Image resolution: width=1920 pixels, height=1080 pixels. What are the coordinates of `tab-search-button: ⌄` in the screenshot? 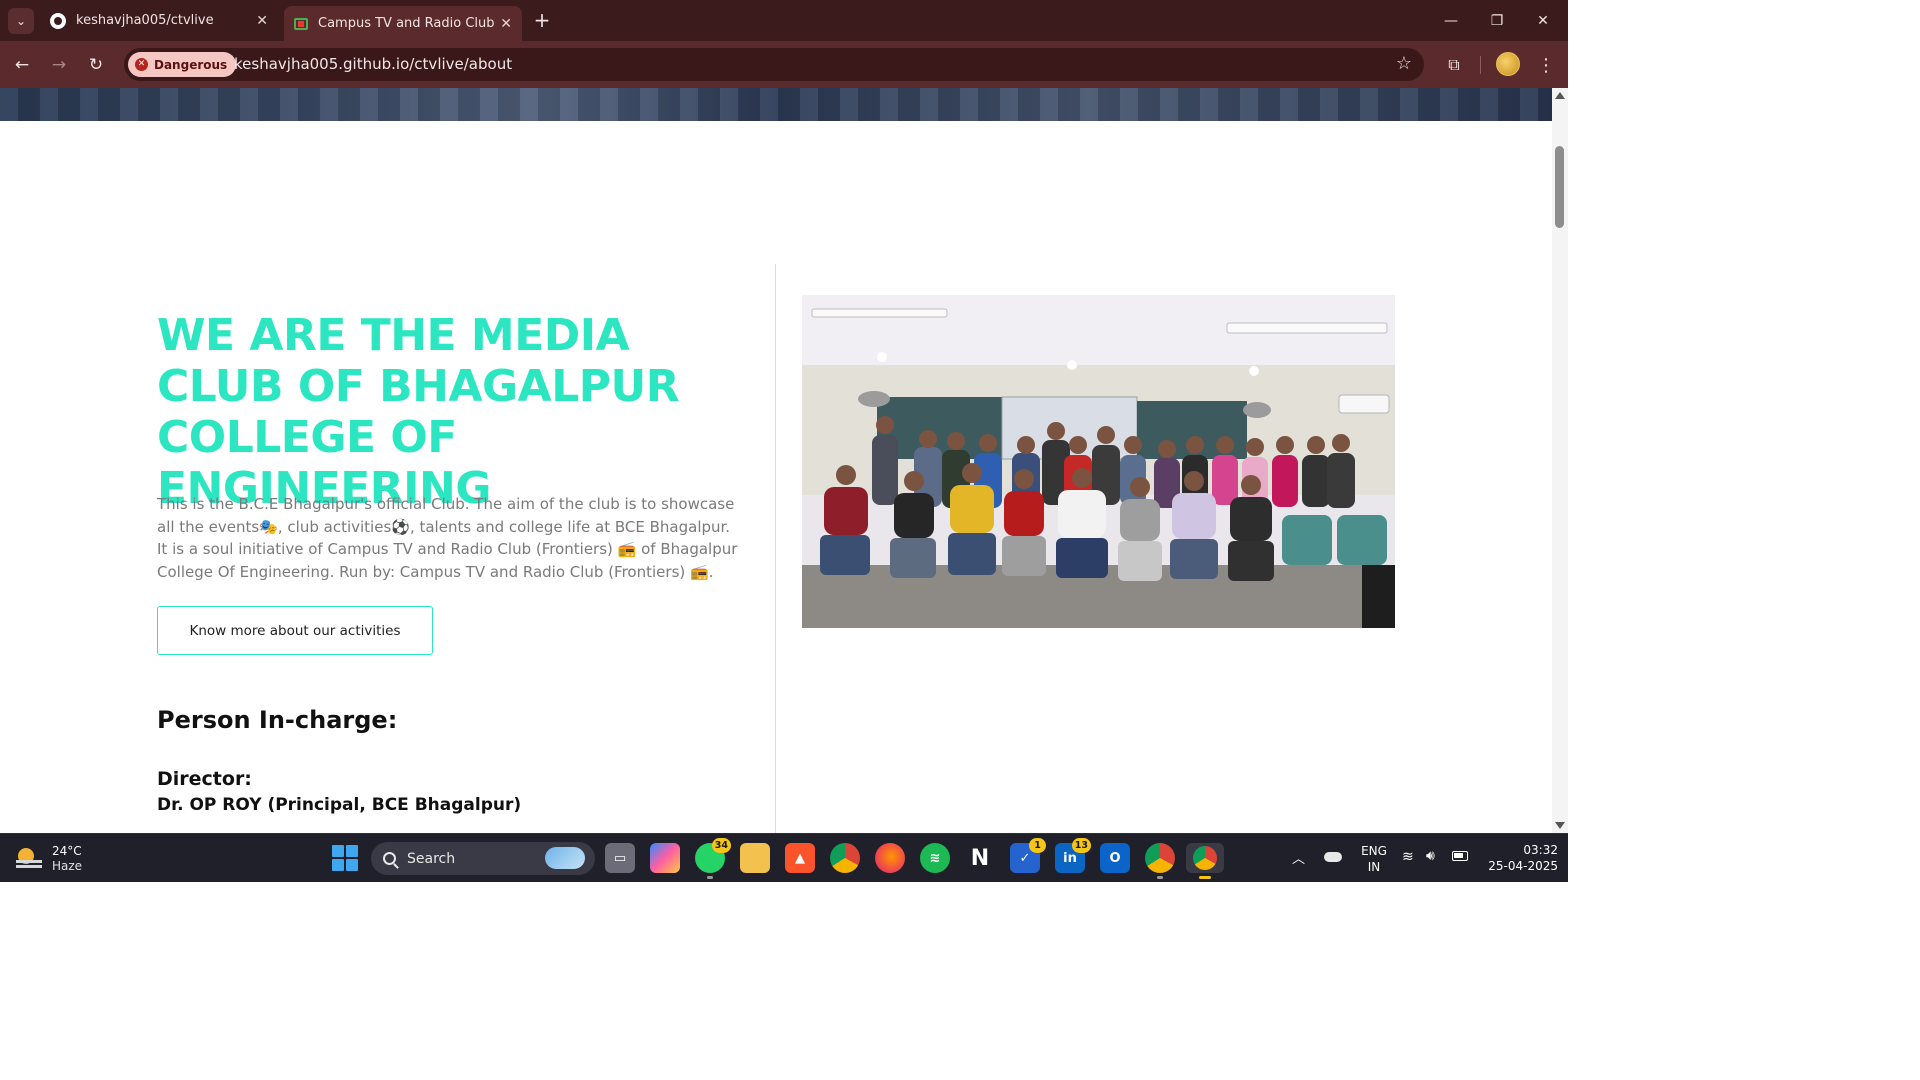 It's located at (21, 21).